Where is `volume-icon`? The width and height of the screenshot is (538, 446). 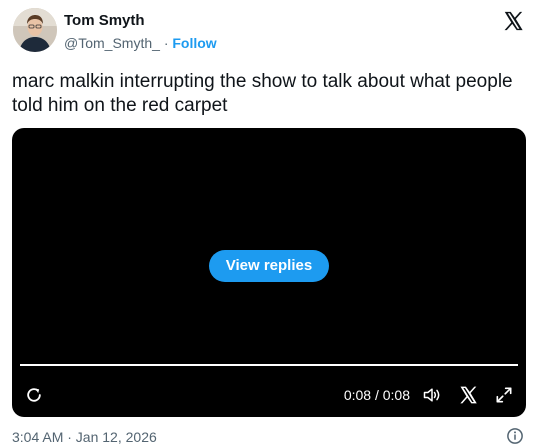
volume-icon is located at coordinates (432, 395).